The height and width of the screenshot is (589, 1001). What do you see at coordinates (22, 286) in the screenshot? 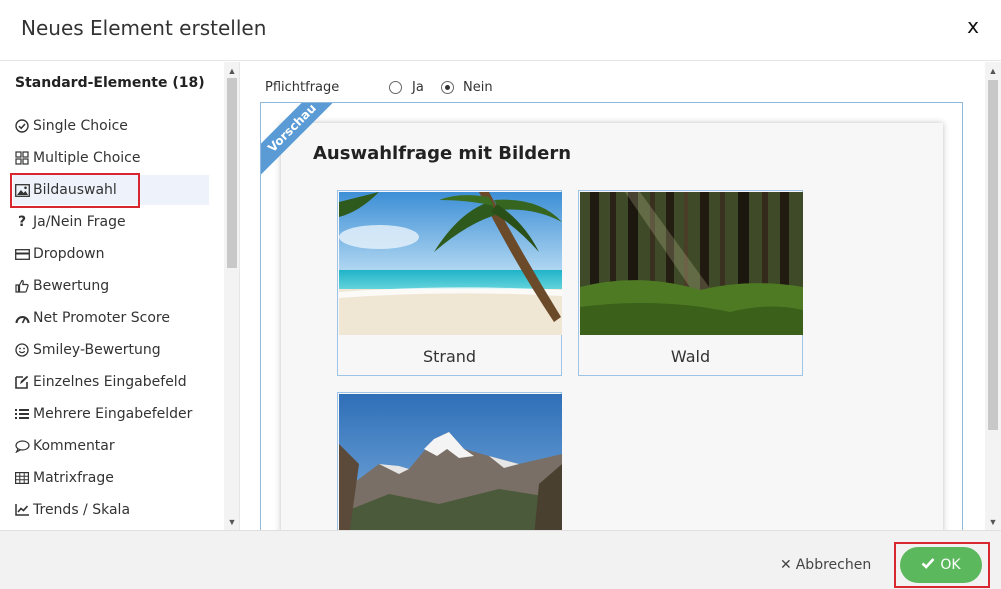
I see `thumbs-up-icon` at bounding box center [22, 286].